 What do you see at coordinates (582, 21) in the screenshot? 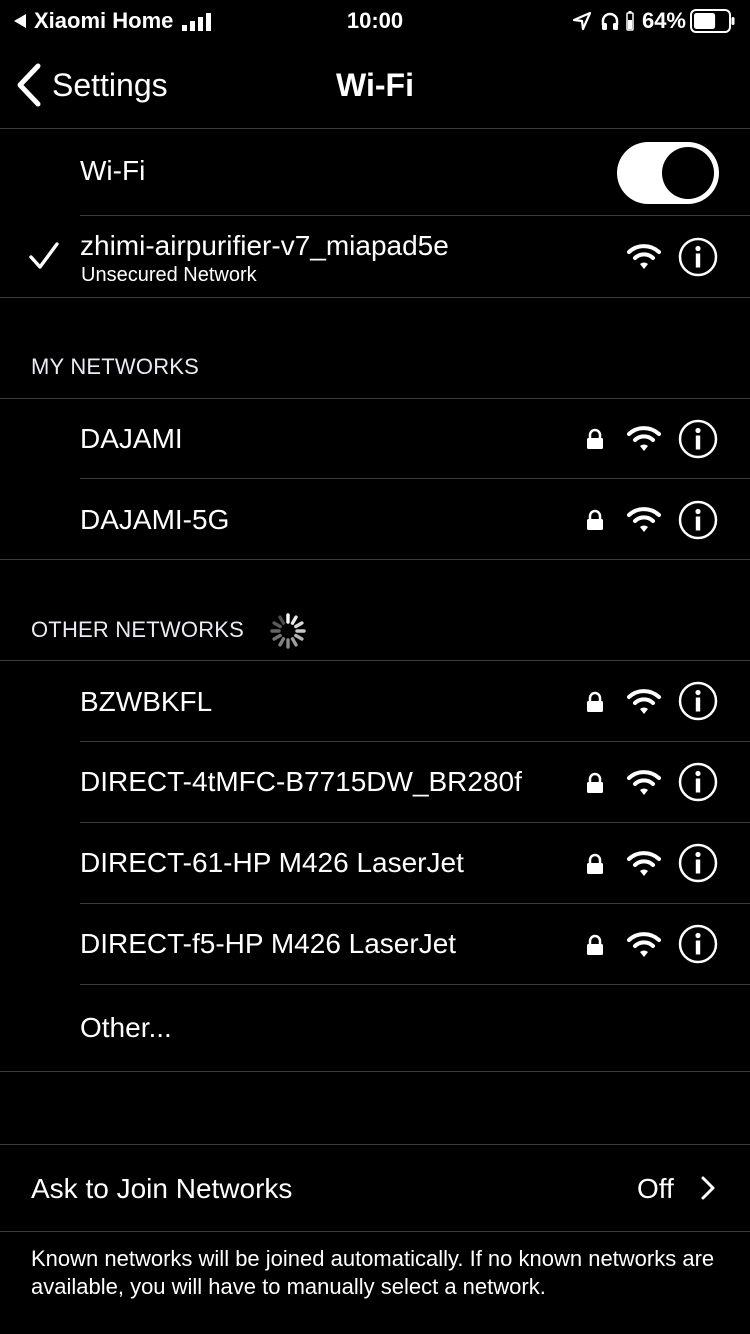
I see `location-icon` at bounding box center [582, 21].